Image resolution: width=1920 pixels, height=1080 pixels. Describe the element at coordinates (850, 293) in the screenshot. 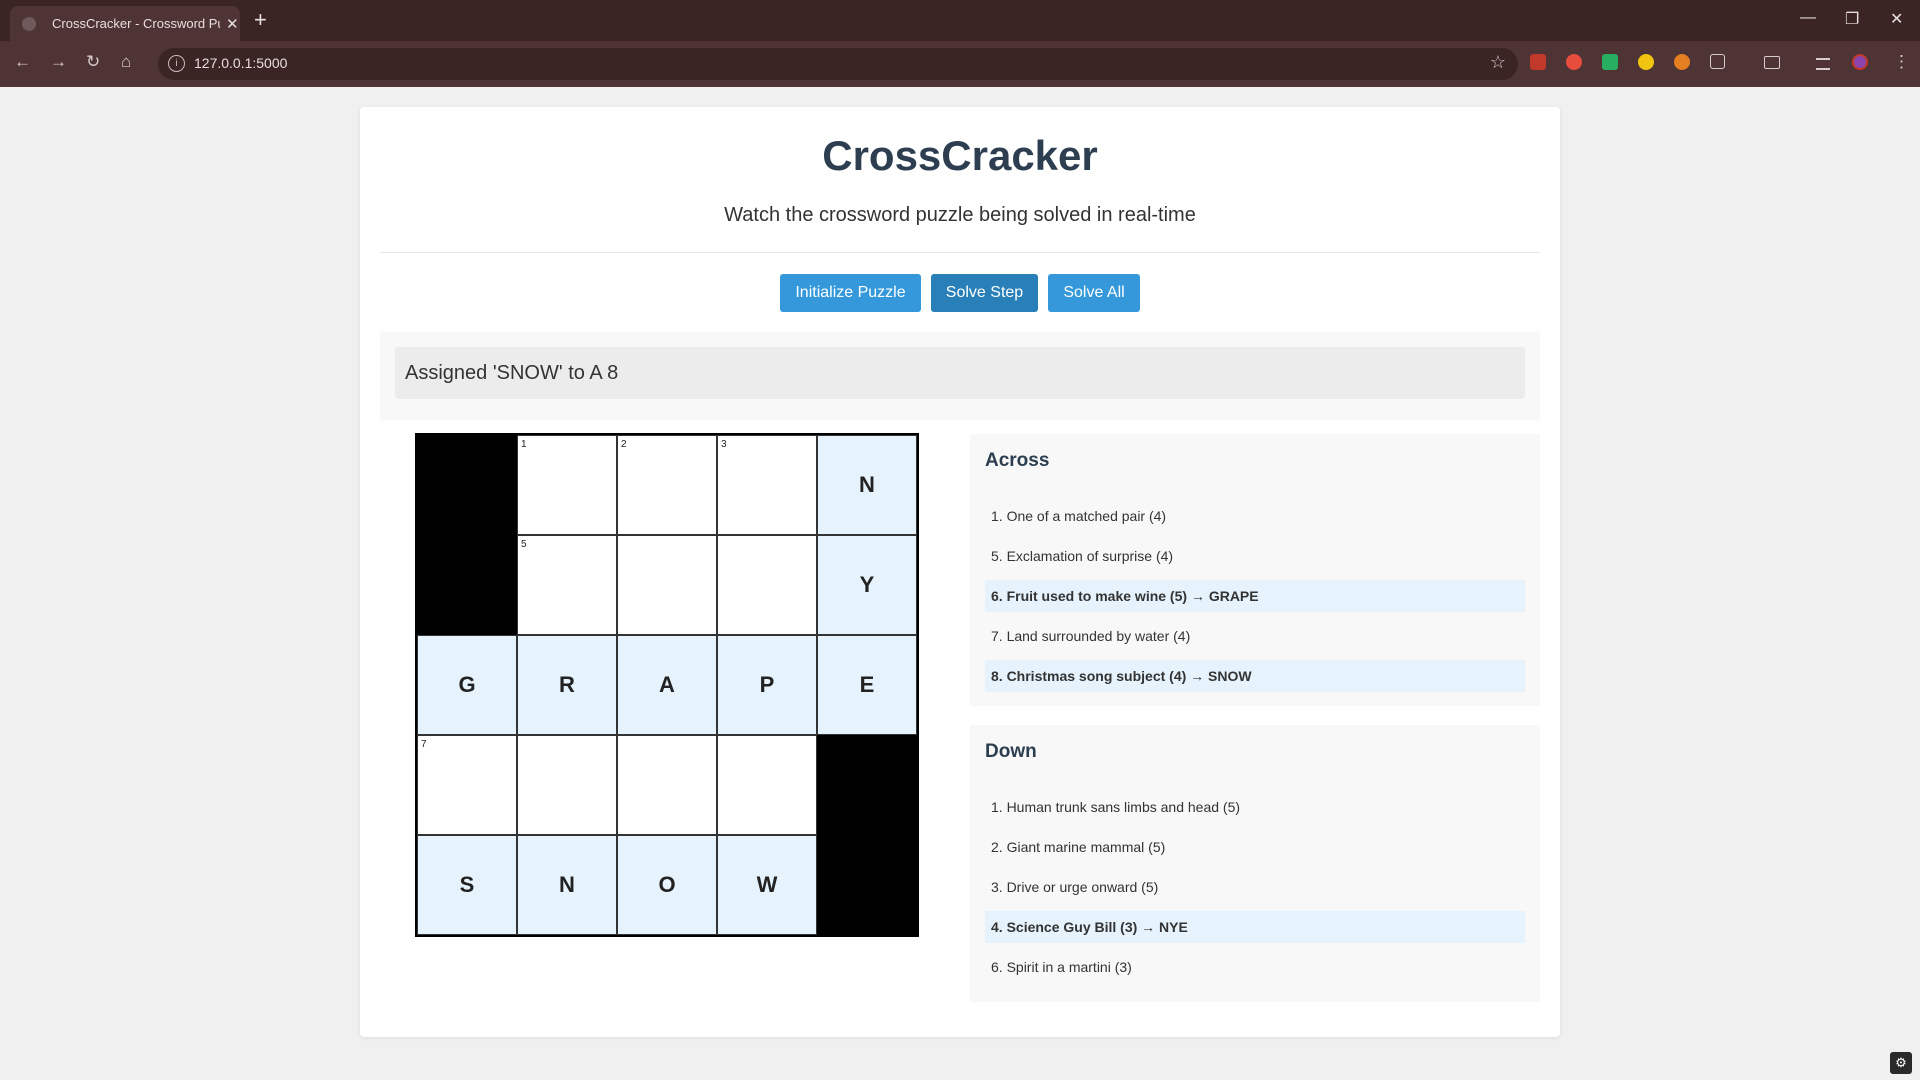

I see `initialize-puzzle-button: Initialize Puzzle` at that location.